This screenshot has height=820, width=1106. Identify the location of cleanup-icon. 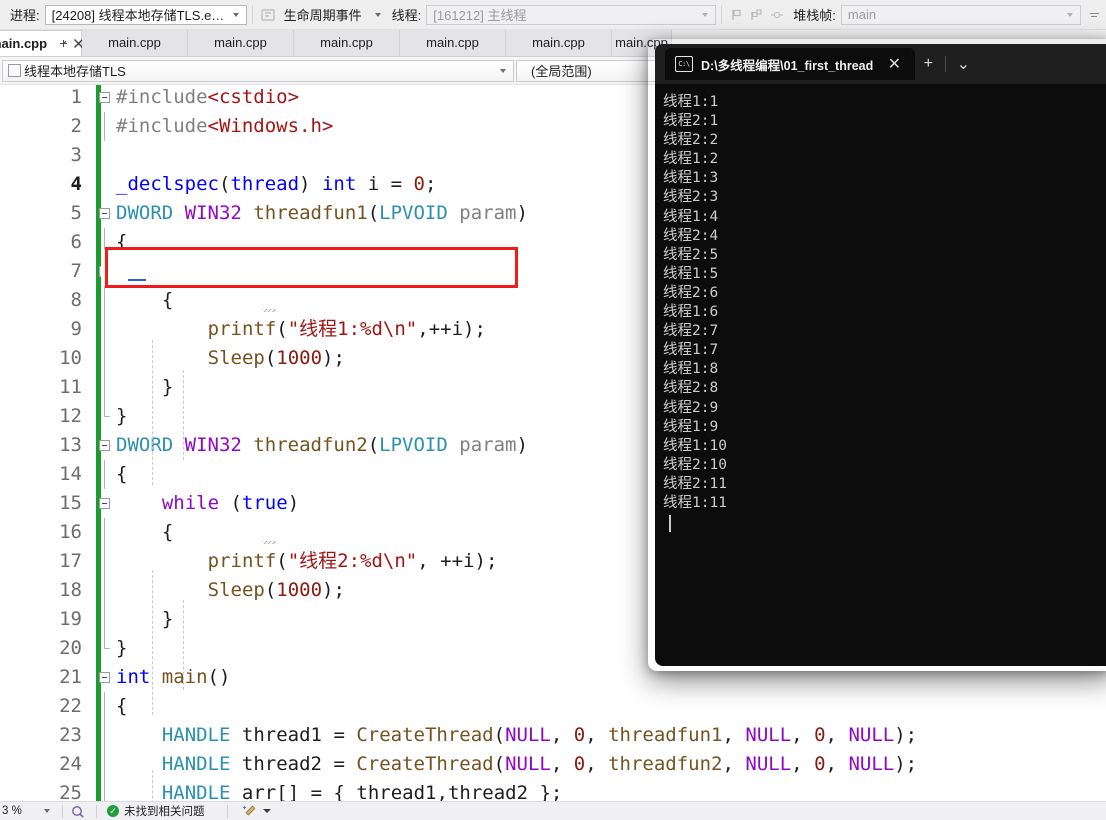
(250, 811).